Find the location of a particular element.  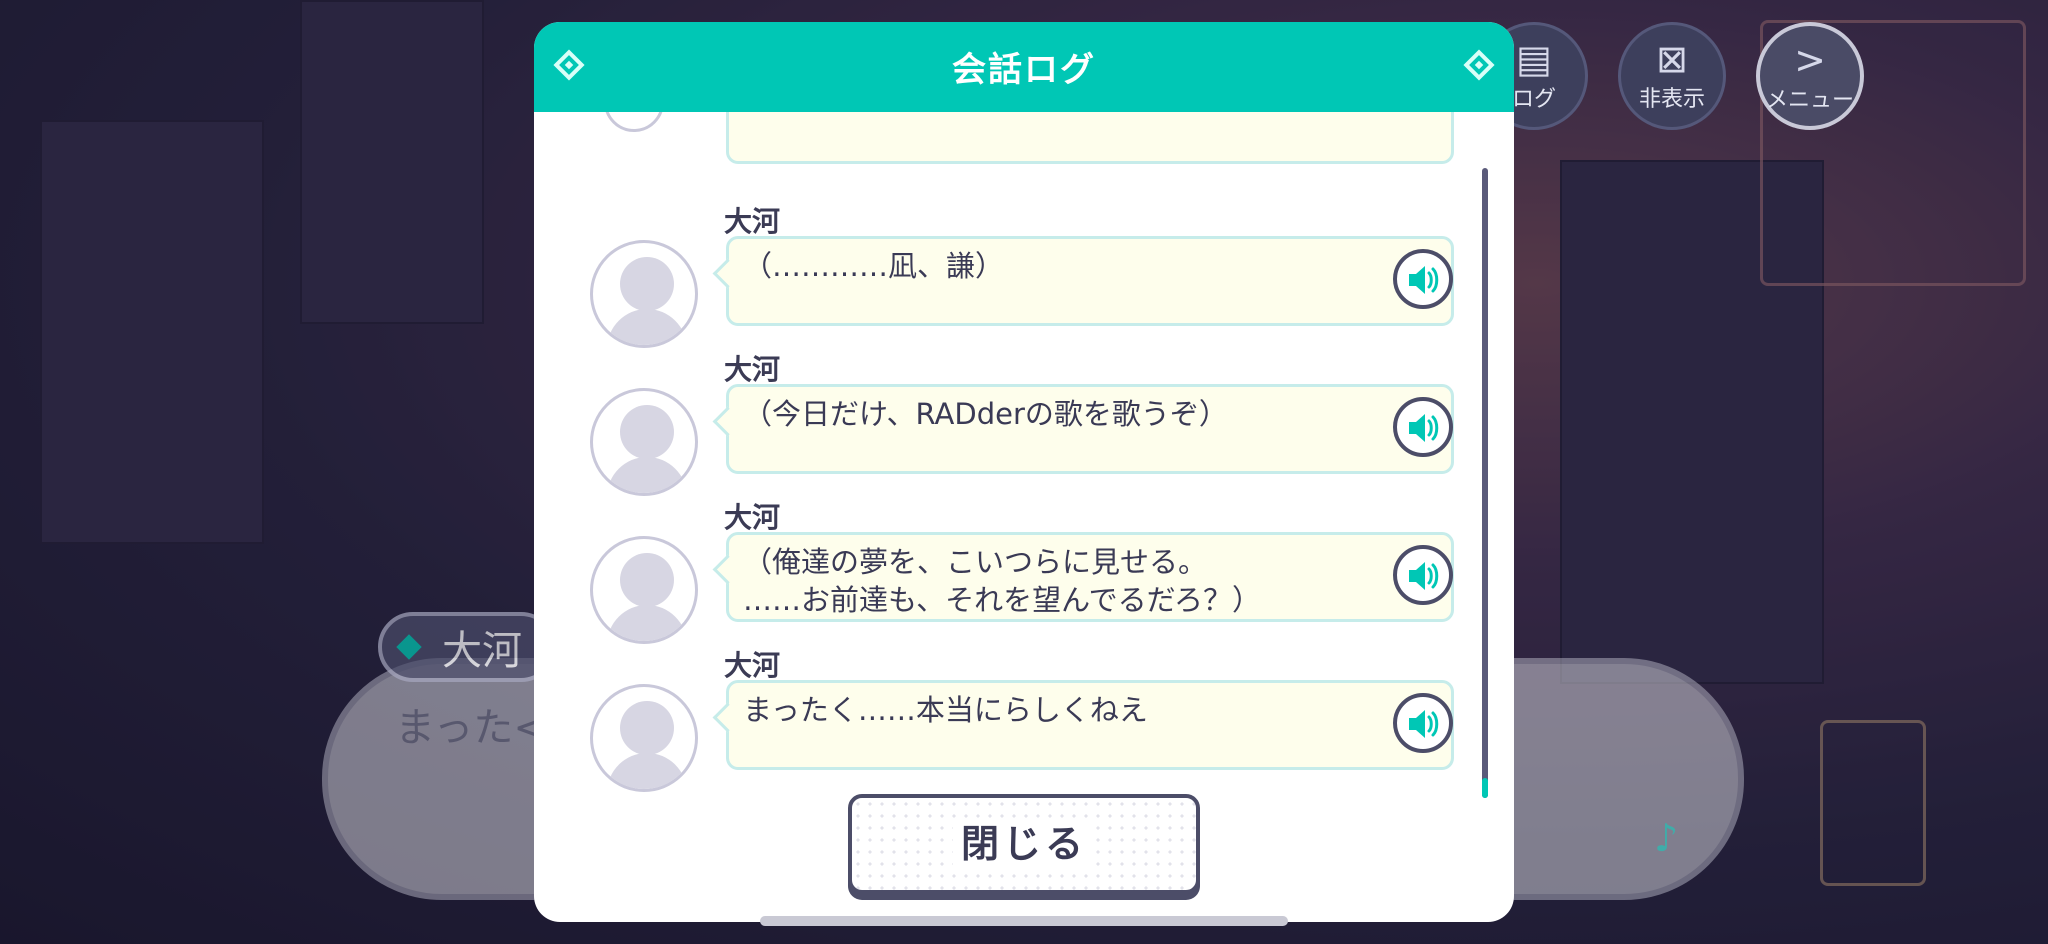

log-text: （…………凪、謙） is located at coordinates (874, 266).